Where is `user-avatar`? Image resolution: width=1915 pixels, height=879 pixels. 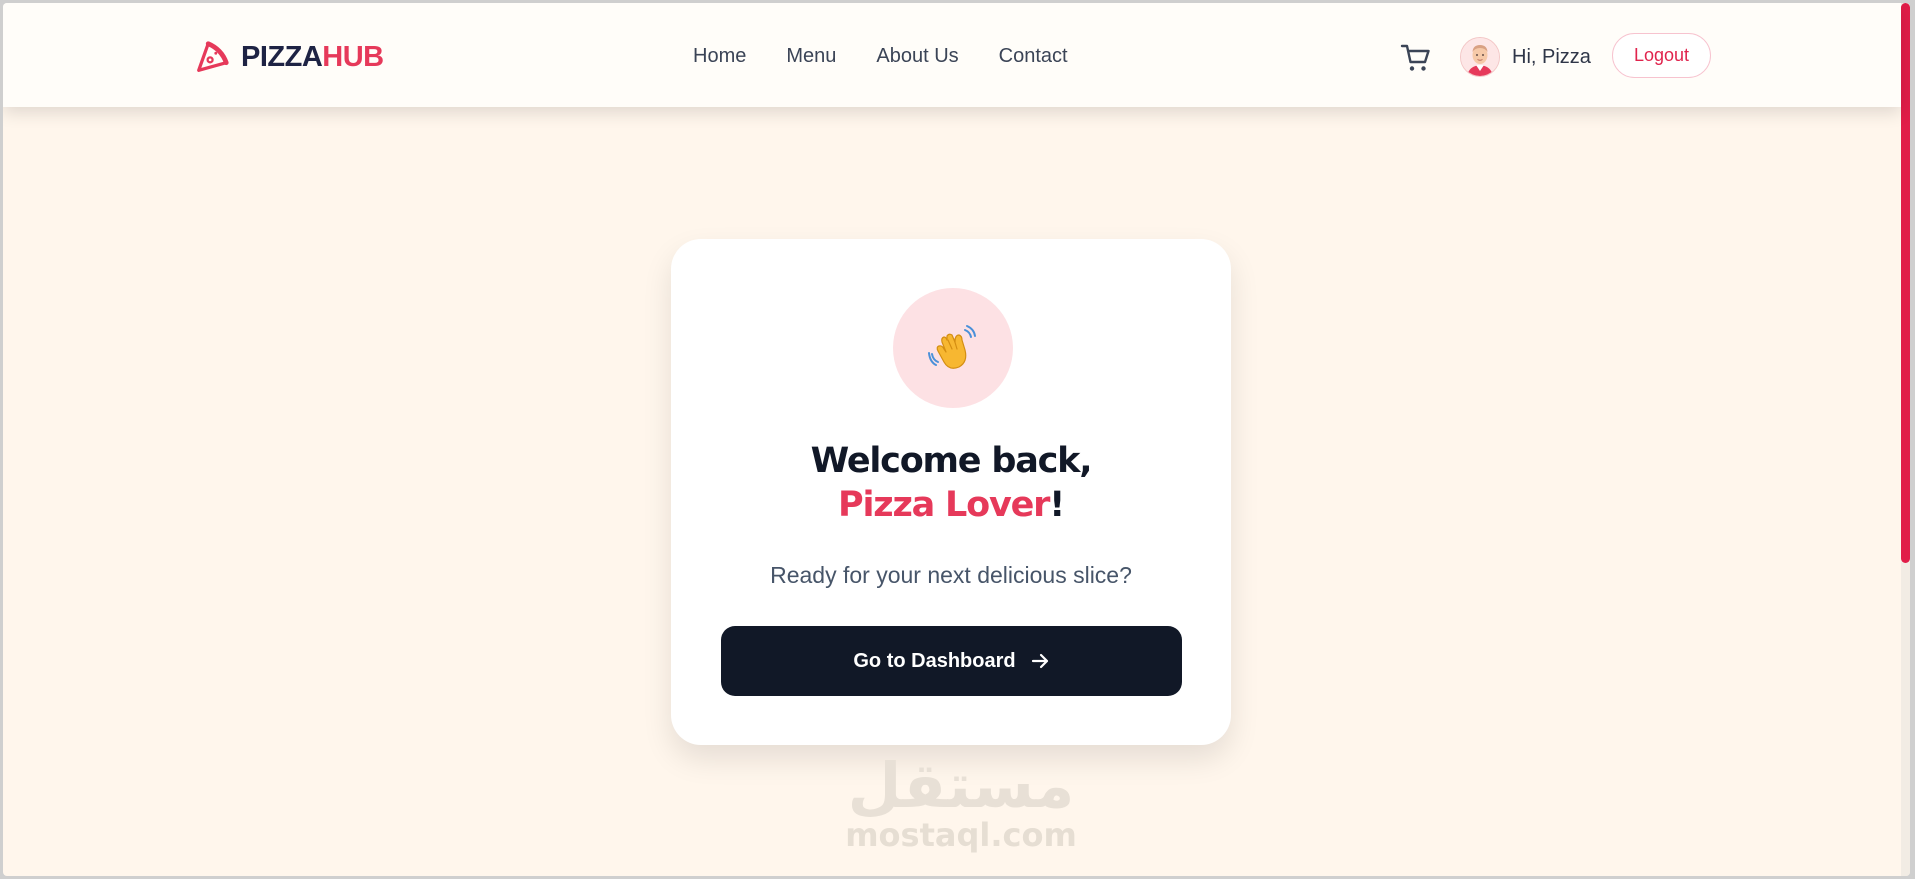
user-avatar is located at coordinates (1480, 57).